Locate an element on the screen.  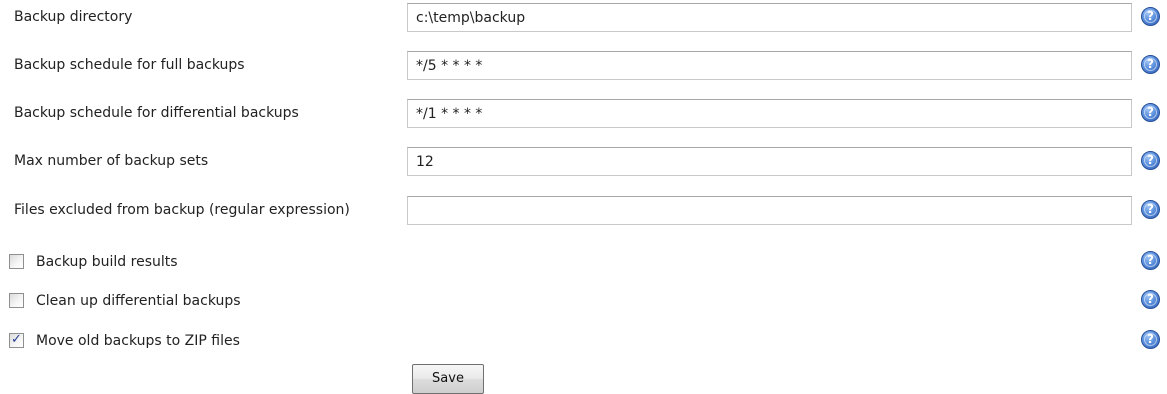
move-to-zip-checkbox: ✓ is located at coordinates (16, 340).